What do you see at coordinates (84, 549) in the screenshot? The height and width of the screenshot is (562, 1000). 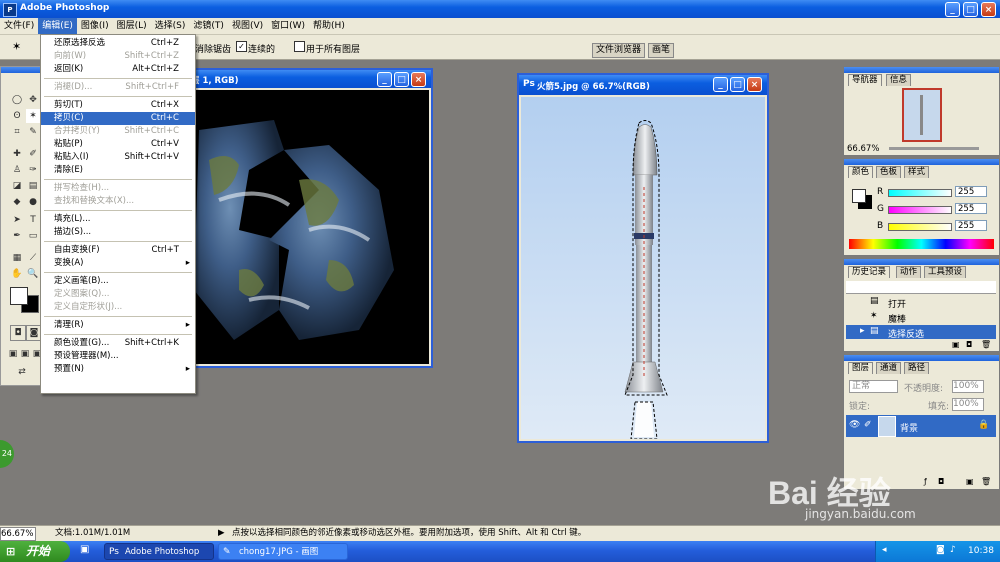 I see `show-desktop-icon: ▣` at bounding box center [84, 549].